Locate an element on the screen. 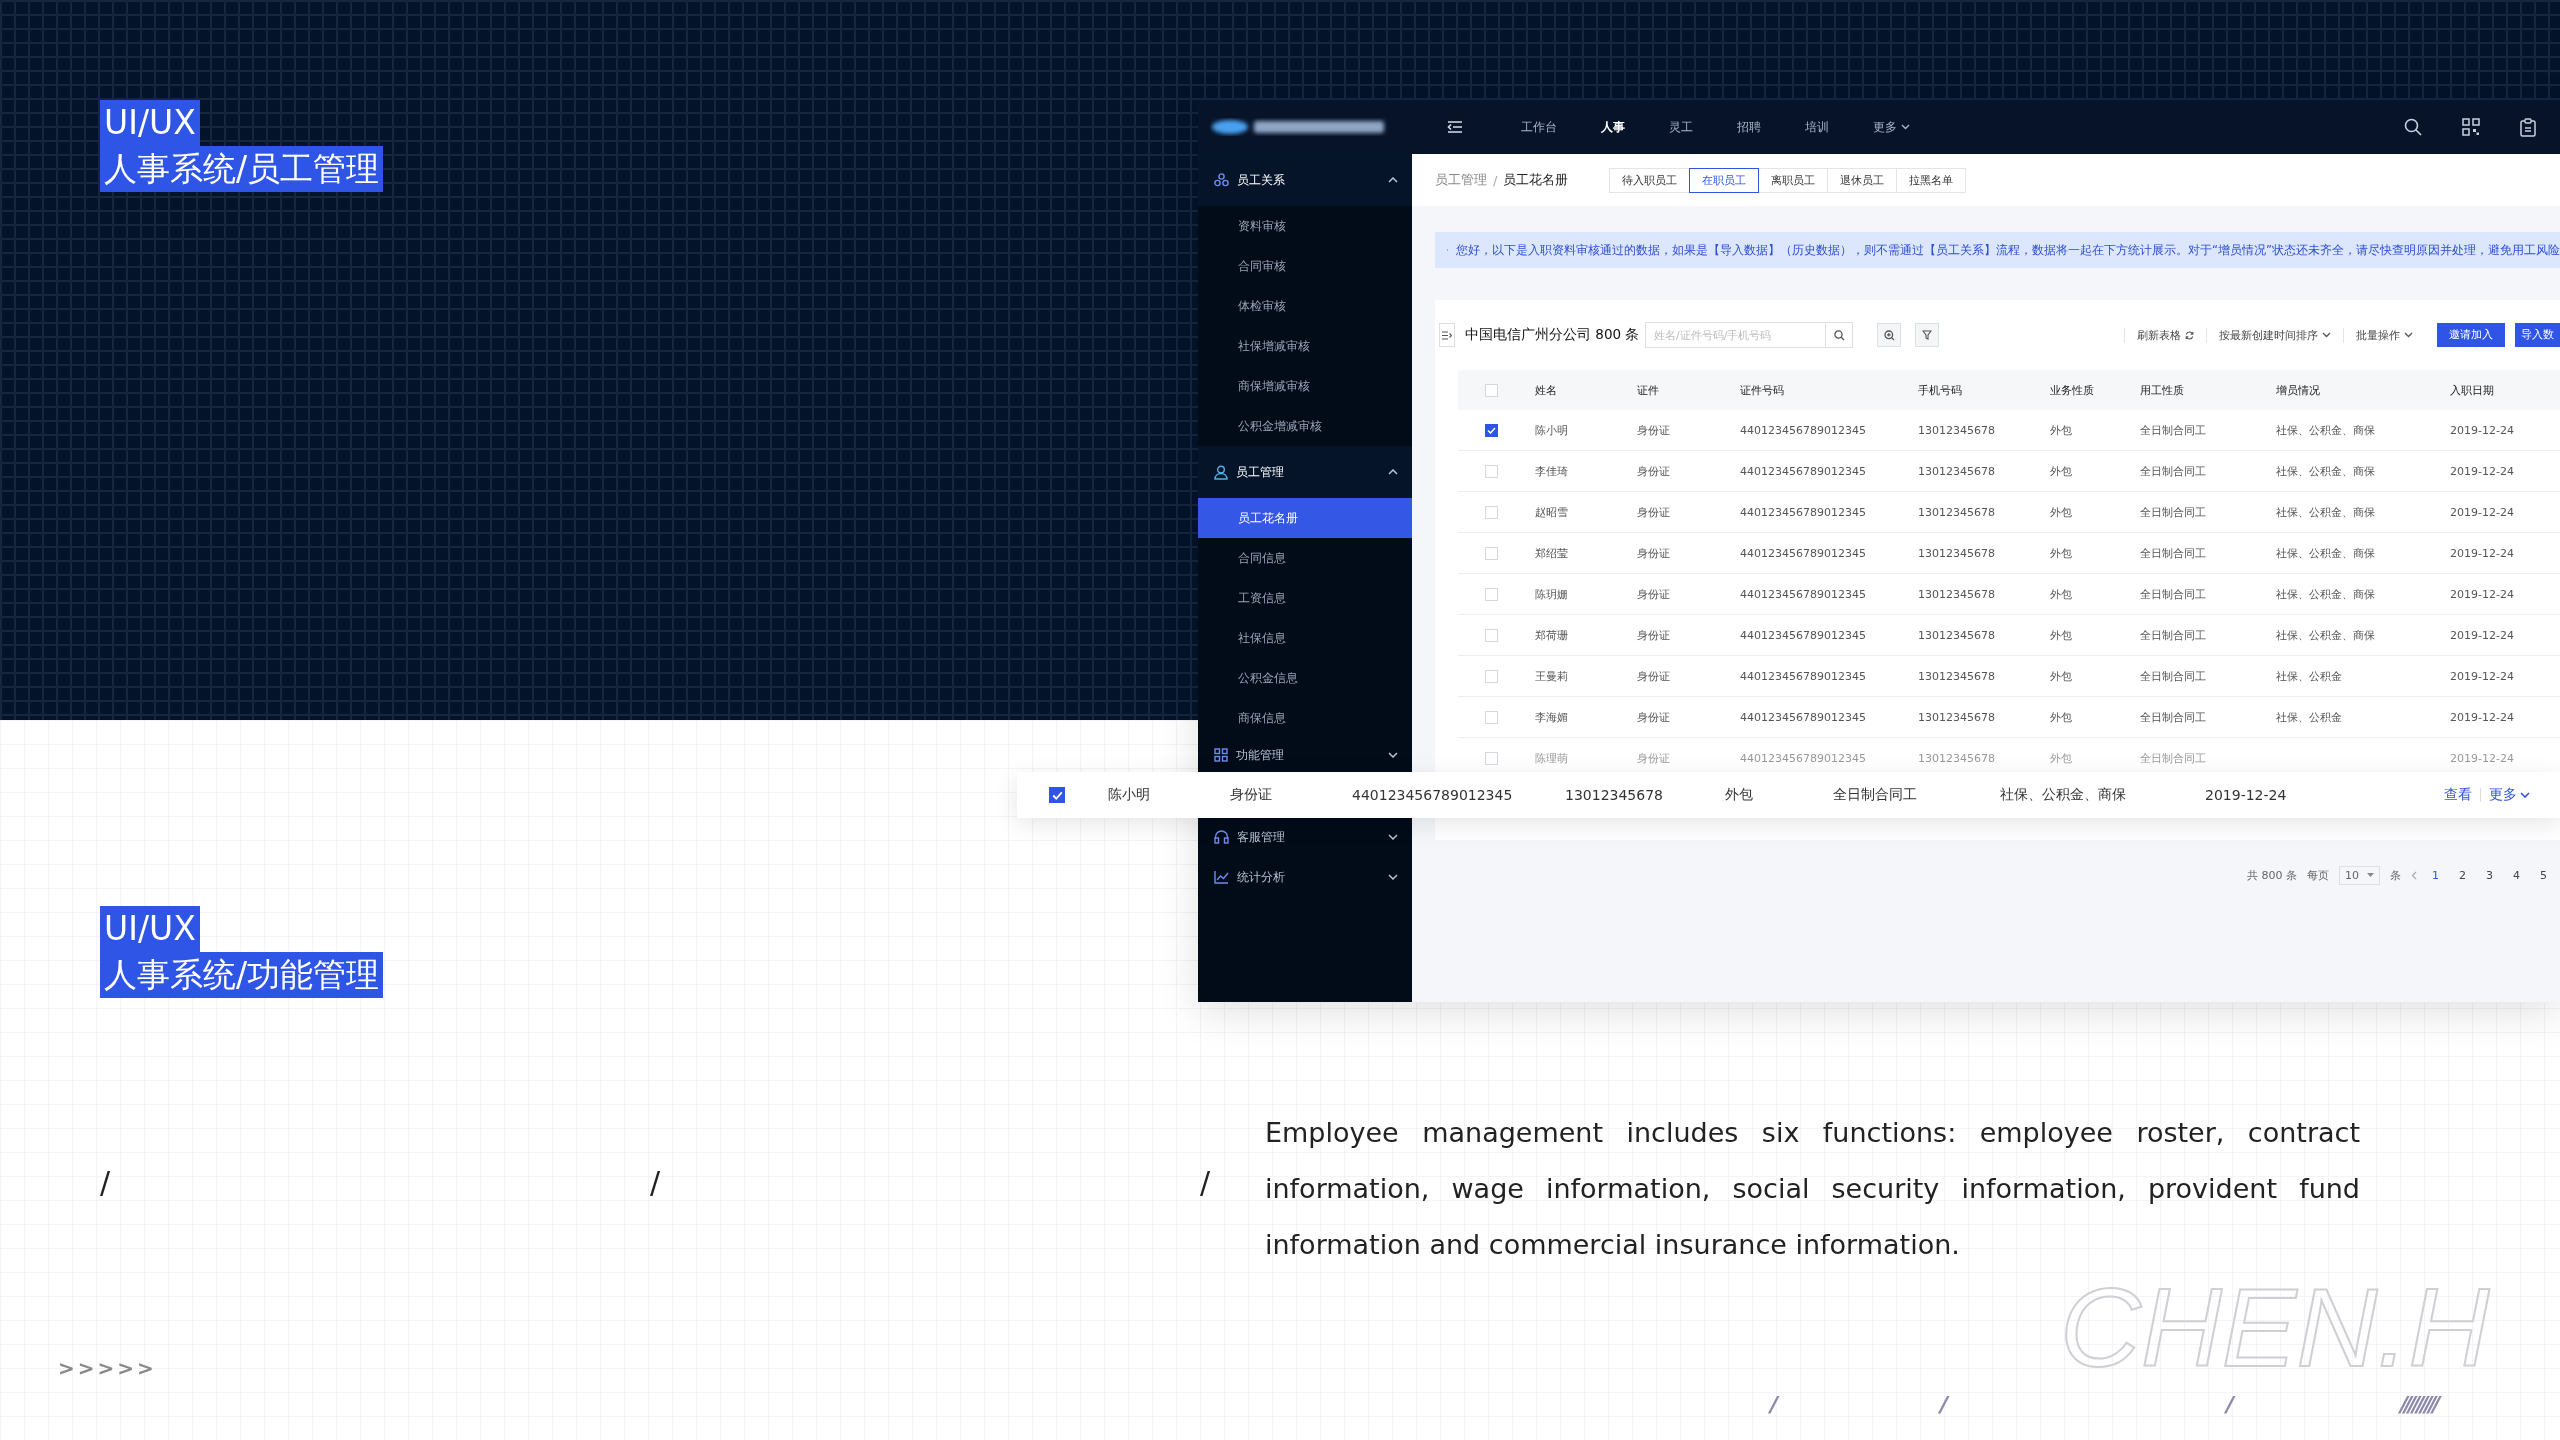 The image size is (2560, 1440). status-tab: 退休员工 is located at coordinates (1862, 180).